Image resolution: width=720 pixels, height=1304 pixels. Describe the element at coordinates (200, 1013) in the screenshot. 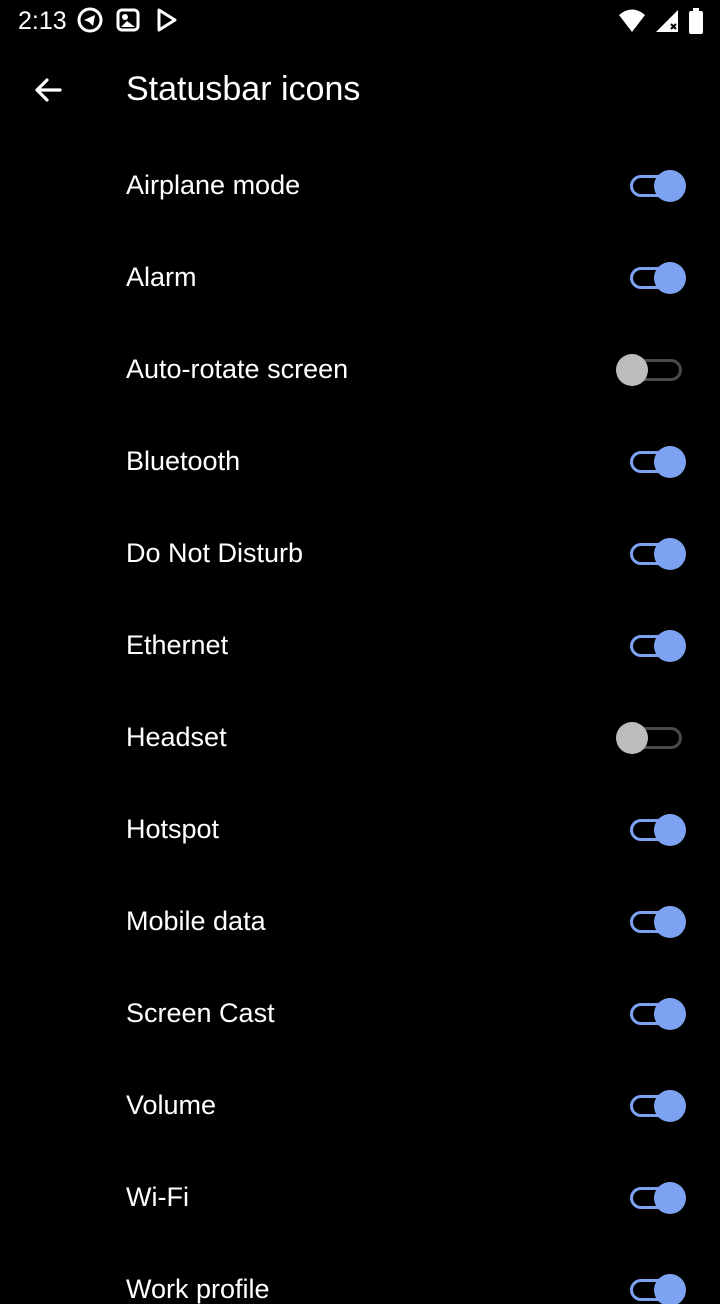

I see `setting-label: Screen Cast` at that location.